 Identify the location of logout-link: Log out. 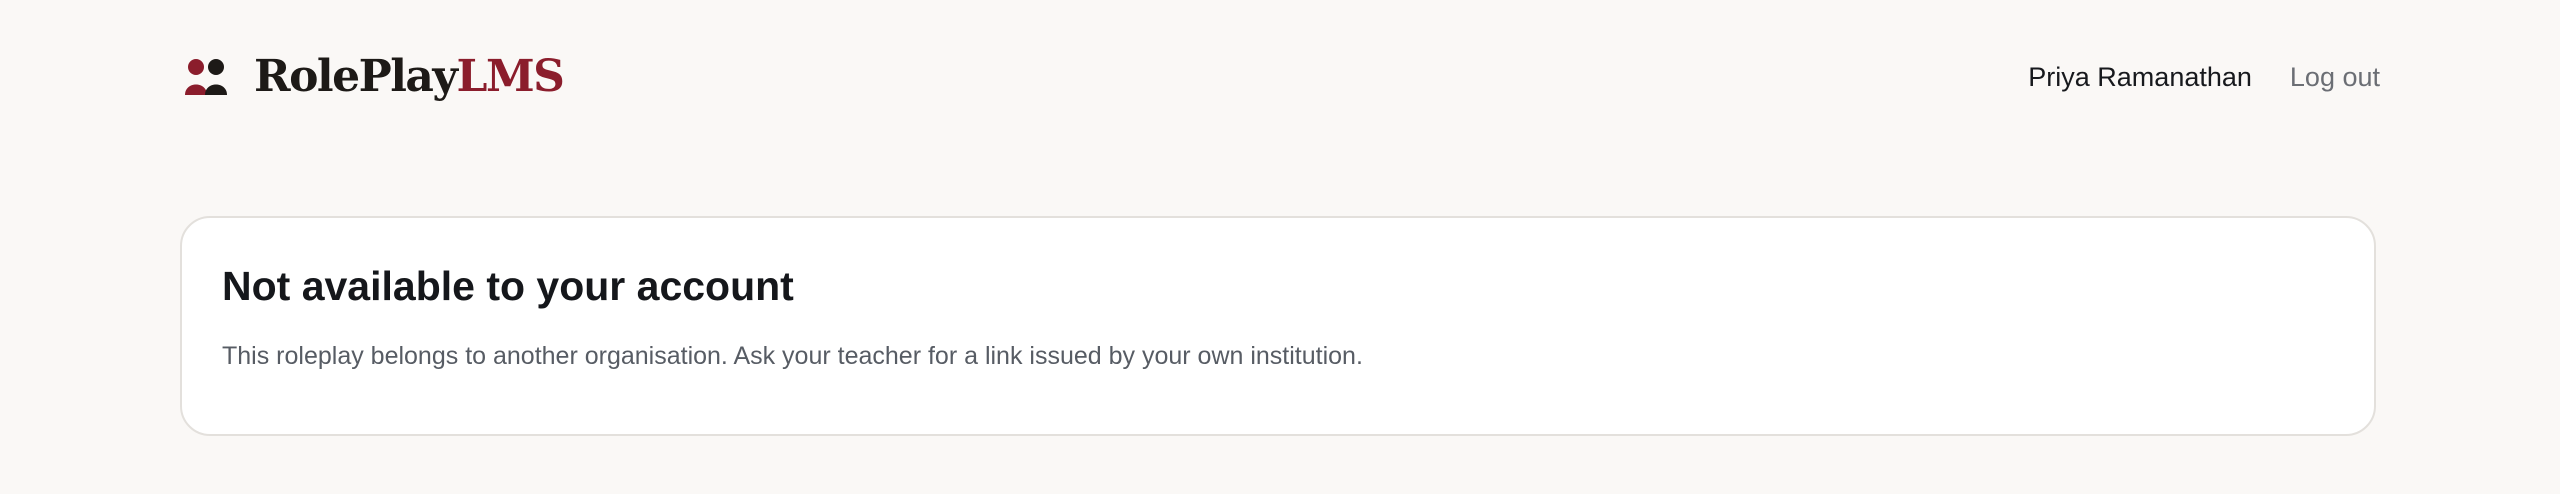
(2335, 77).